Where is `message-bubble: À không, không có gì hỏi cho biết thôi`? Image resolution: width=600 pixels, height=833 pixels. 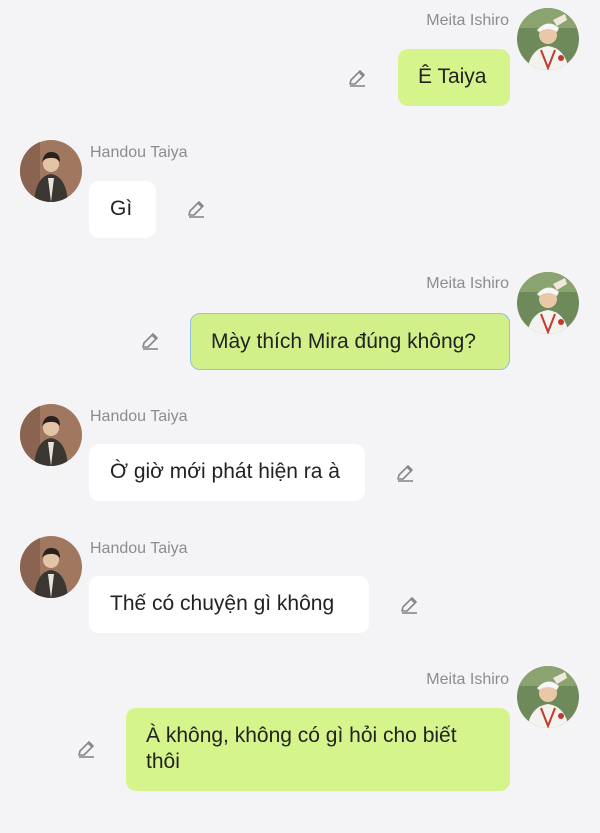 message-bubble: À không, không có gì hỏi cho biết thôi is located at coordinates (318, 749).